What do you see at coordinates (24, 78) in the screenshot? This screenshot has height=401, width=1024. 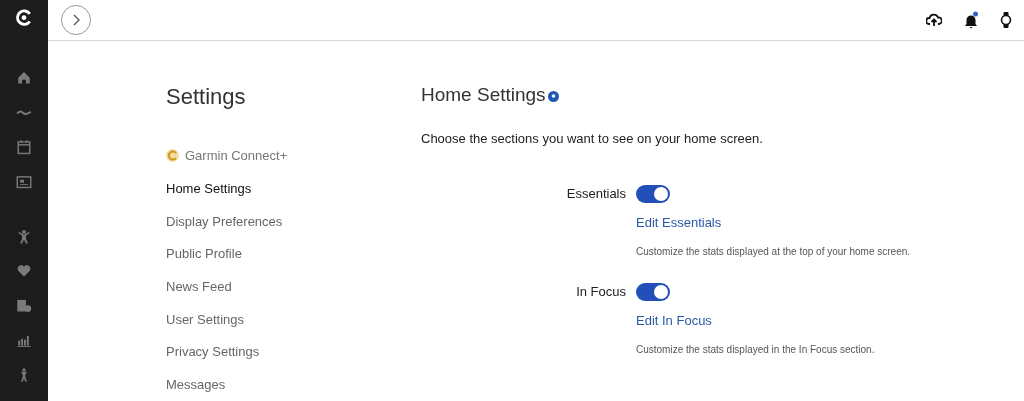 I see `home-icon` at bounding box center [24, 78].